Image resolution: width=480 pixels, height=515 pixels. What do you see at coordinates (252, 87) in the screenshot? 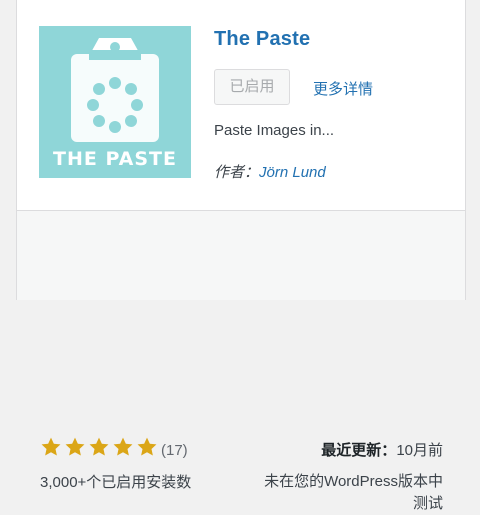
I see `activated-button: 已启用` at bounding box center [252, 87].